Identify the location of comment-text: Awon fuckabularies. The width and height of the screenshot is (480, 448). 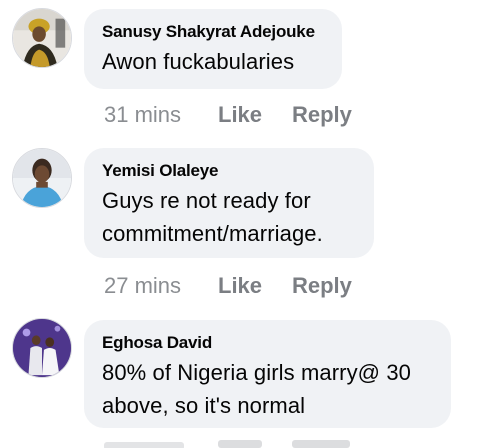
(198, 61).